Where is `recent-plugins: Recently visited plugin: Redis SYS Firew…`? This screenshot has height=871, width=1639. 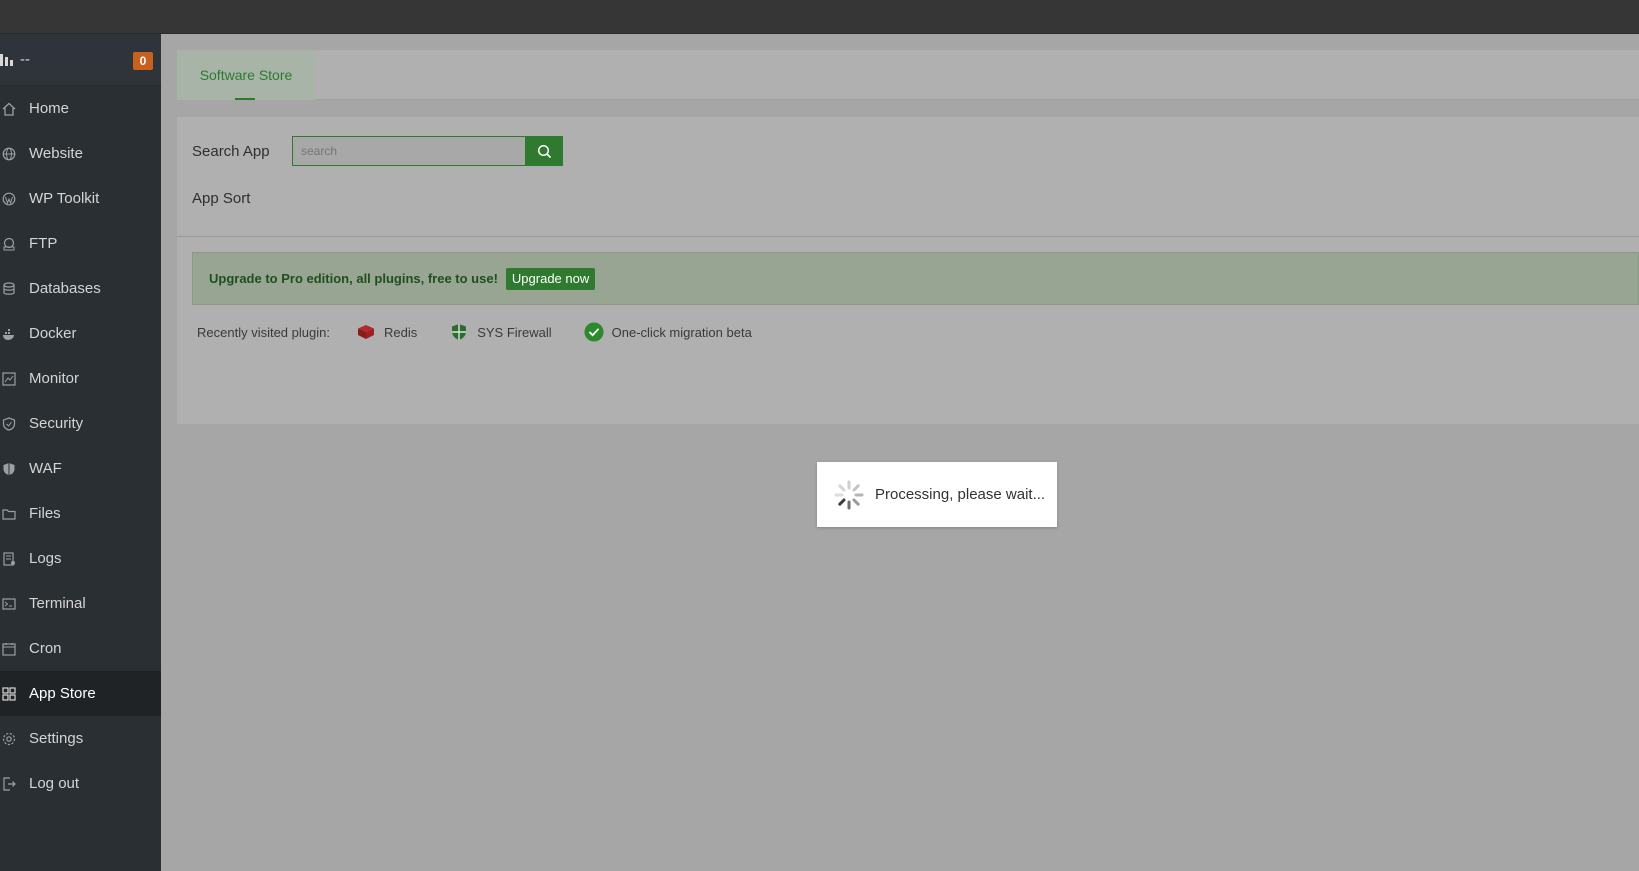
recent-plugins: Recently visited plugin: Redis SYS Firew… is located at coordinates (490, 332).